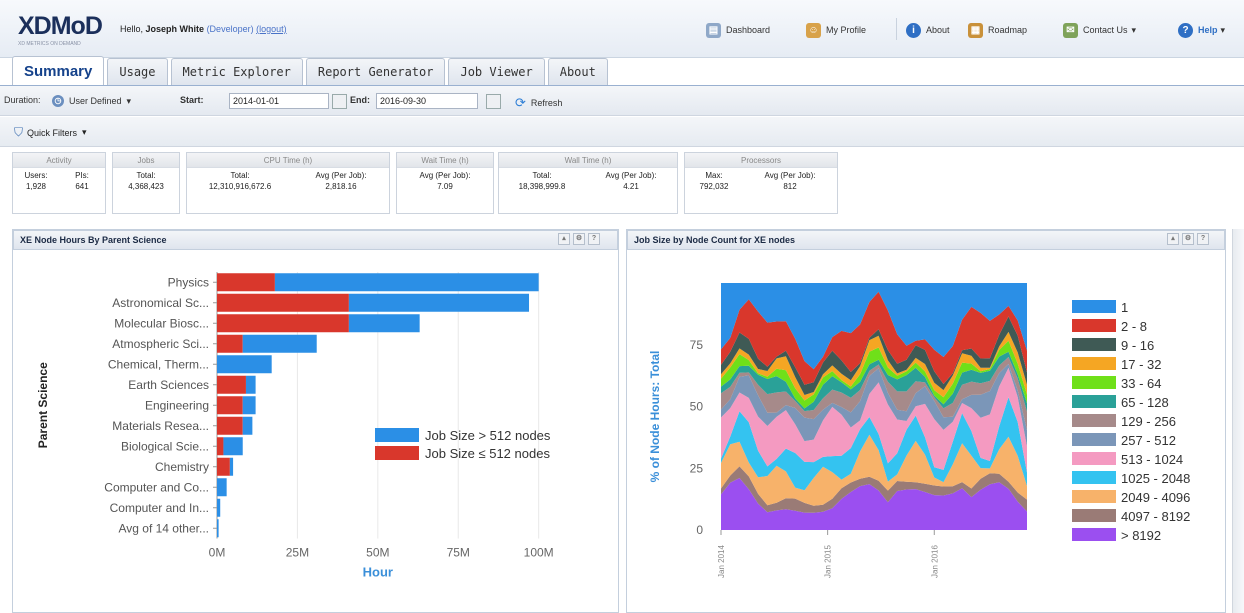  Describe the element at coordinates (1137, 345) in the screenshot. I see `legend-label: 9 - 16` at that location.